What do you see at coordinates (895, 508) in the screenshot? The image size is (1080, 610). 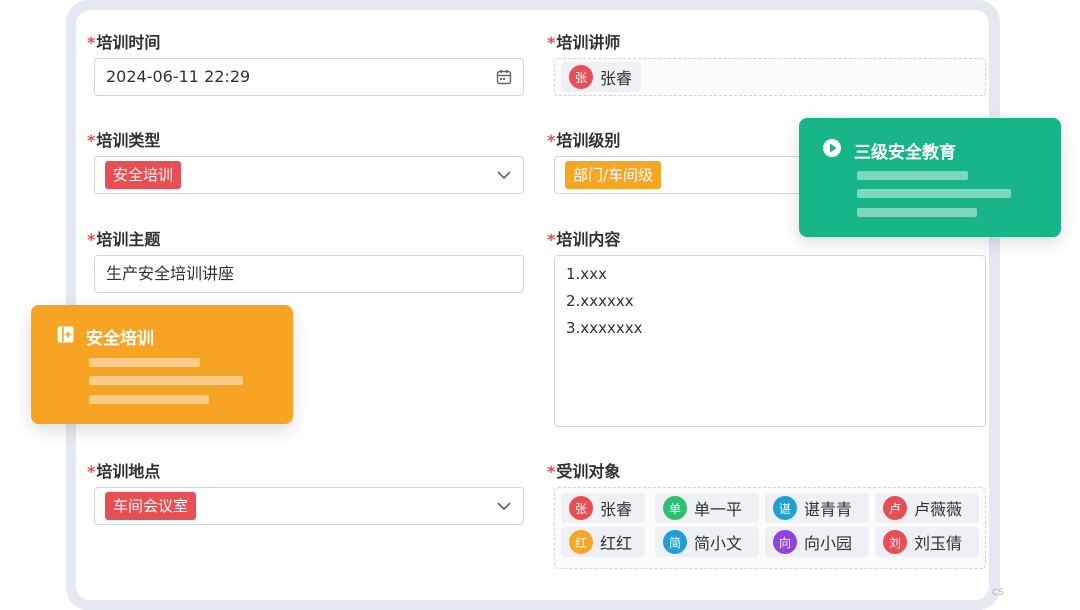 I see `avatar: 卢` at bounding box center [895, 508].